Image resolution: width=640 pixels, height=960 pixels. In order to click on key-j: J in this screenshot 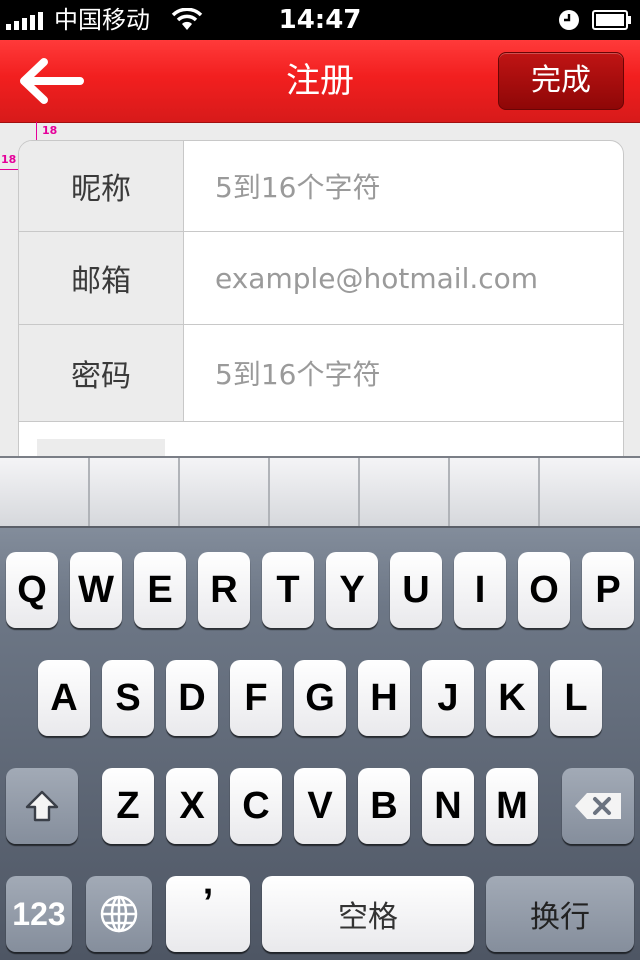, I will do `click(448, 698)`.